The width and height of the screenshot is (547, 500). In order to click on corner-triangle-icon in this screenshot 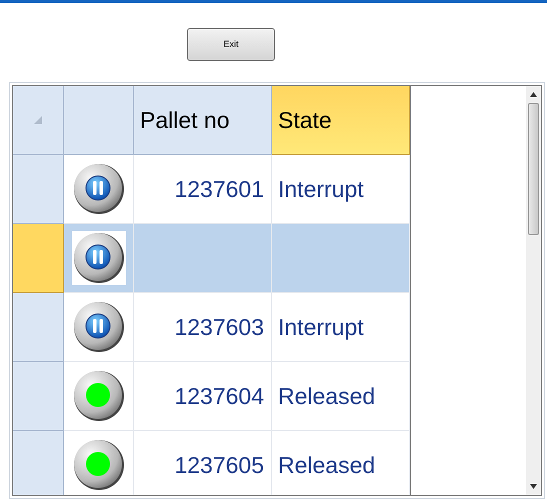, I will do `click(38, 120)`.